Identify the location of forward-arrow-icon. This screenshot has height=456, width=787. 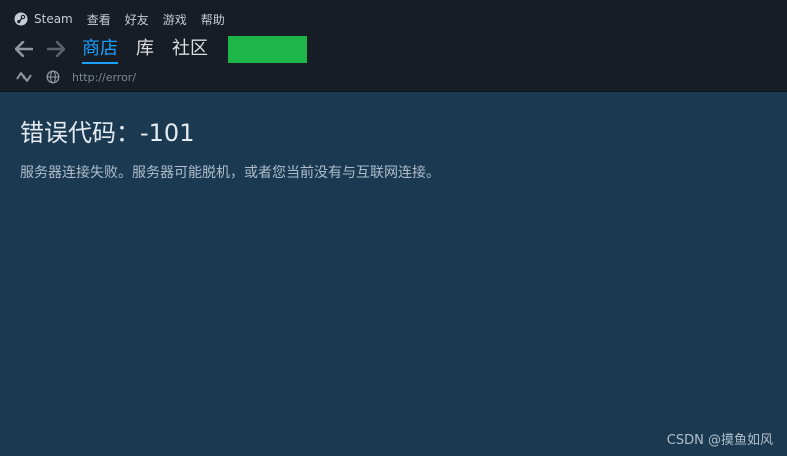
(56, 49).